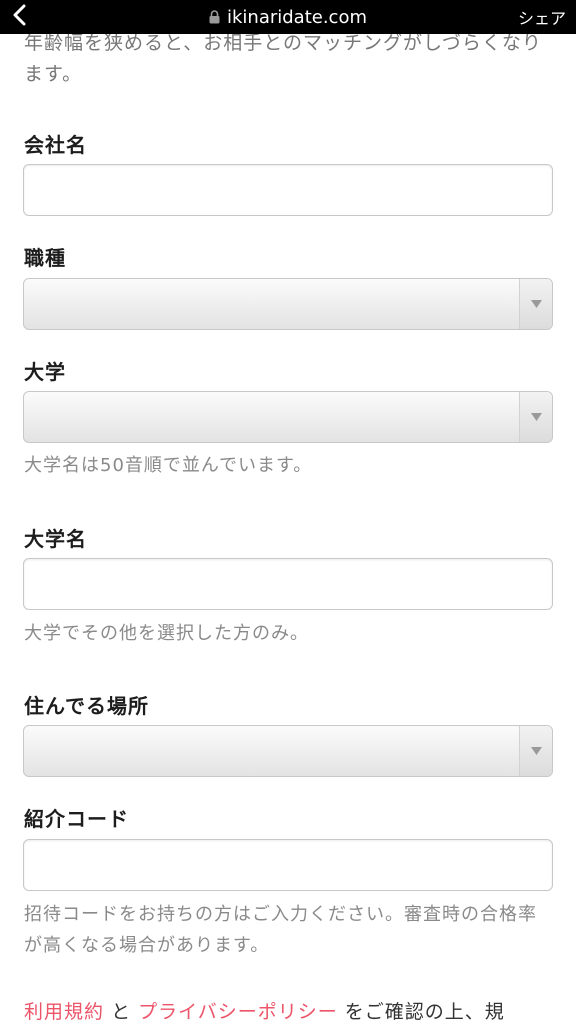 This screenshot has height=1024, width=576. Describe the element at coordinates (76, 819) in the screenshot. I see `referral-label: 紹介コード` at that location.